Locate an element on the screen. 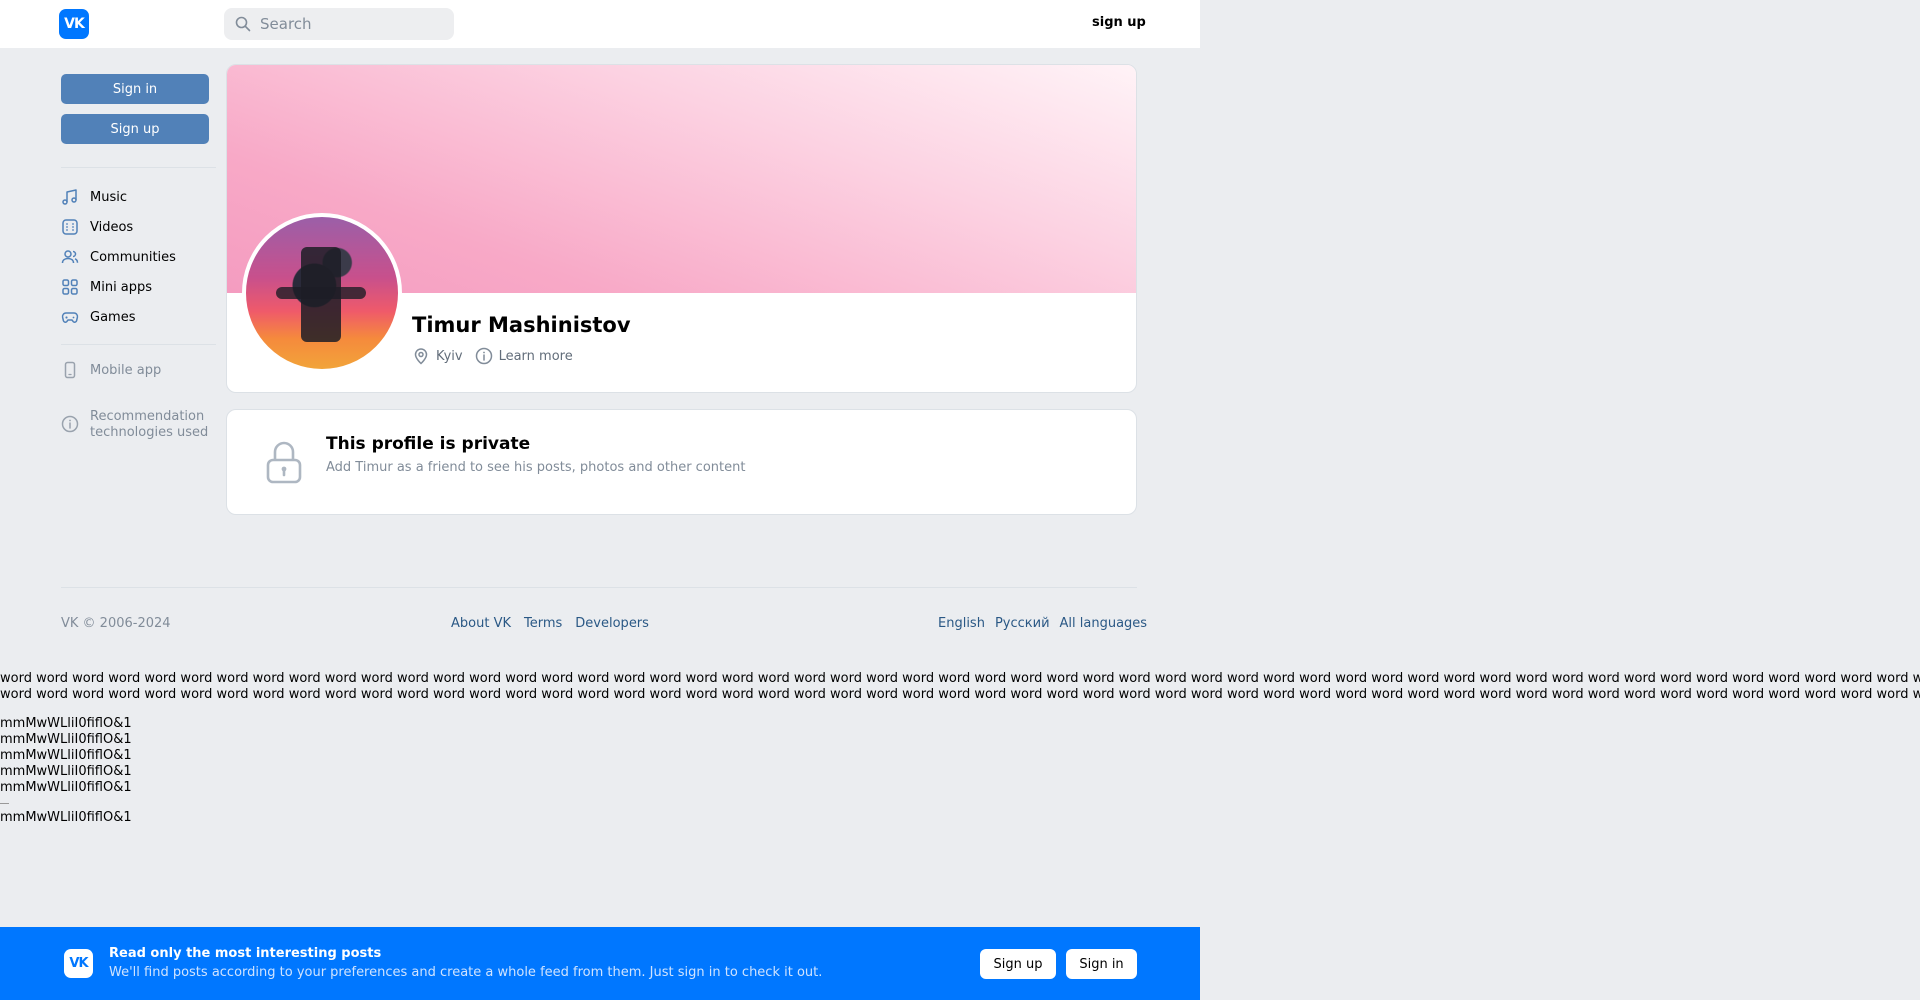  sidebar-item-mini-apps: Mini apps is located at coordinates (106, 287).